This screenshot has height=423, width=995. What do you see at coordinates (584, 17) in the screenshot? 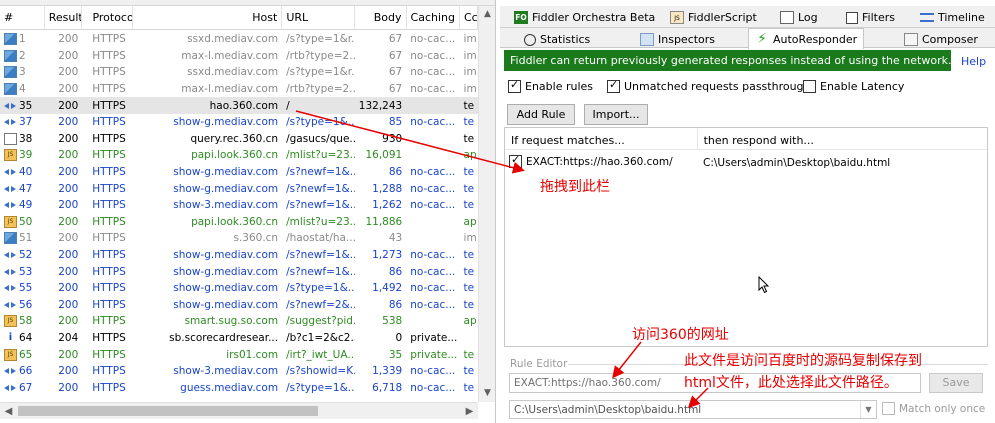
I see `tab-fiddler-orchestra: FO Fiddler Orchestra Beta` at bounding box center [584, 17].